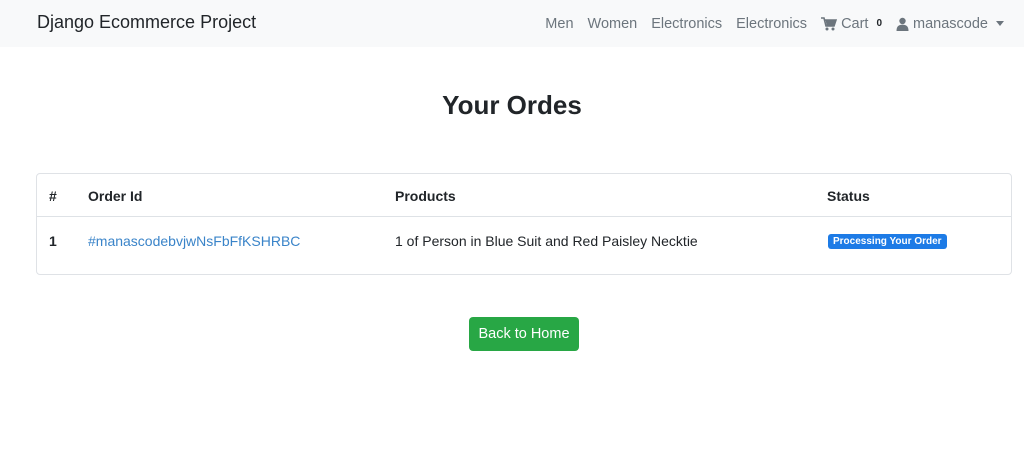  What do you see at coordinates (146, 22) in the screenshot?
I see `brand-link: Django Ecommerce Project` at bounding box center [146, 22].